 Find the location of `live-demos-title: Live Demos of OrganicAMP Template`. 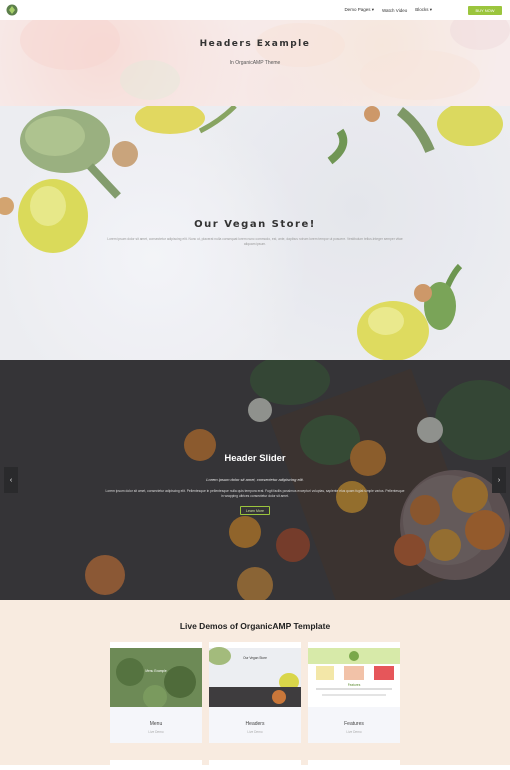

live-demos-title: Live Demos of OrganicAMP Template is located at coordinates (255, 626).